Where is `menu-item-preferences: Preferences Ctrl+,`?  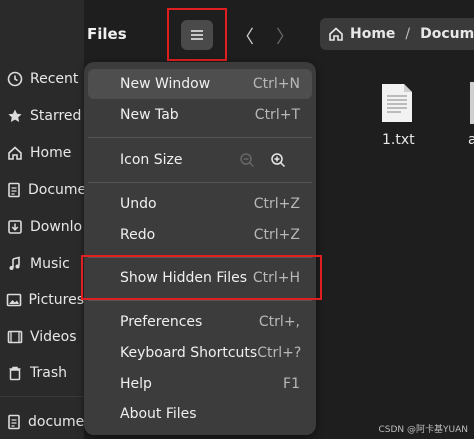 menu-item-preferences: Preferences Ctrl+, is located at coordinates (200, 322).